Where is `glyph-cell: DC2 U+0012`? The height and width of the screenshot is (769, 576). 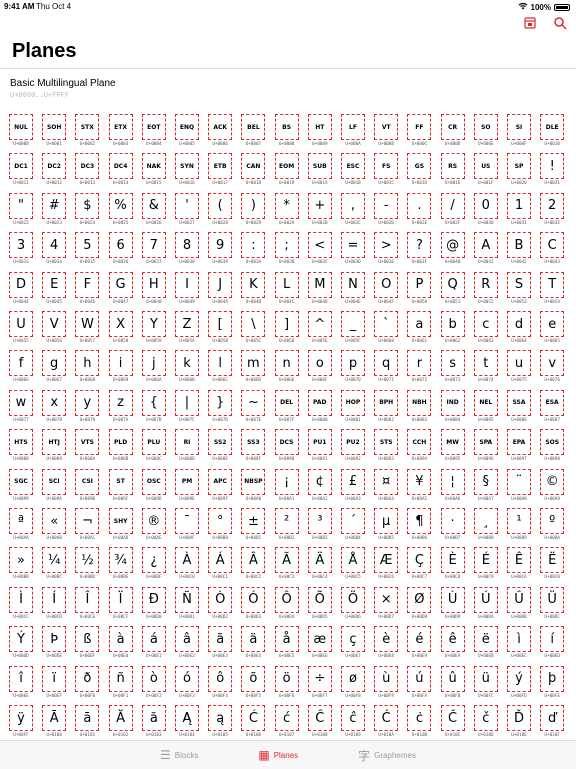
glyph-cell: DC2 U+0012 is located at coordinates (57, 172).